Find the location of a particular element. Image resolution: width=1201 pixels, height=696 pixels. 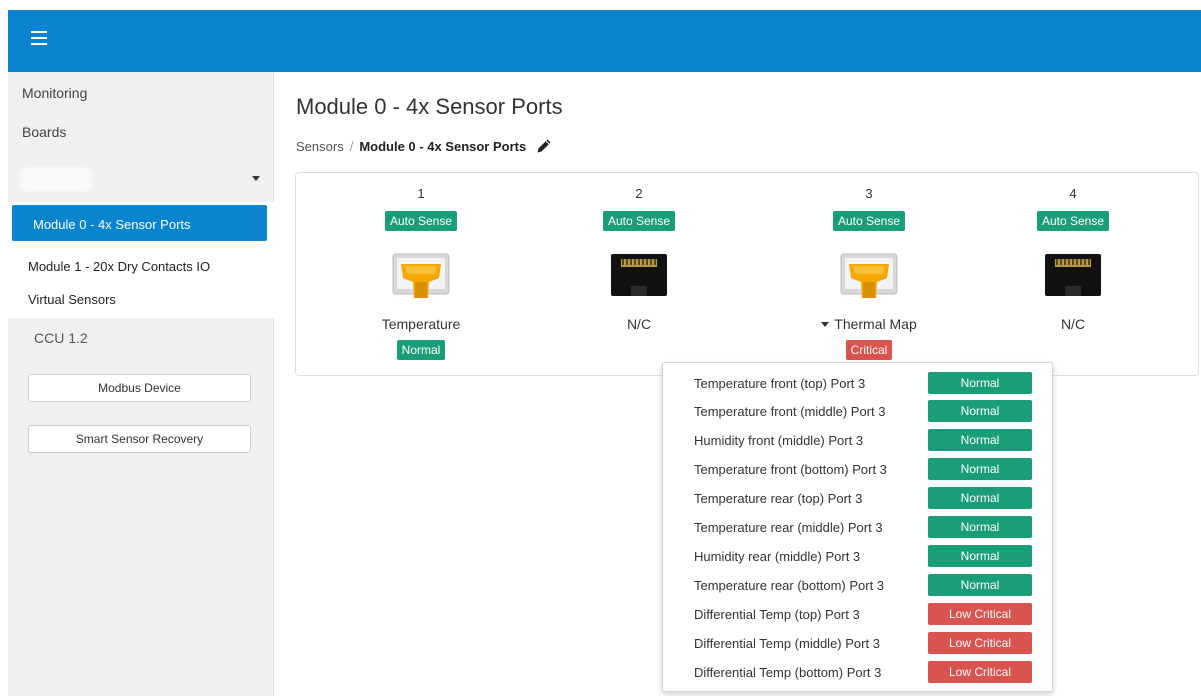

thermal-map-toggle: Thermal Map is located at coordinates (869, 324).